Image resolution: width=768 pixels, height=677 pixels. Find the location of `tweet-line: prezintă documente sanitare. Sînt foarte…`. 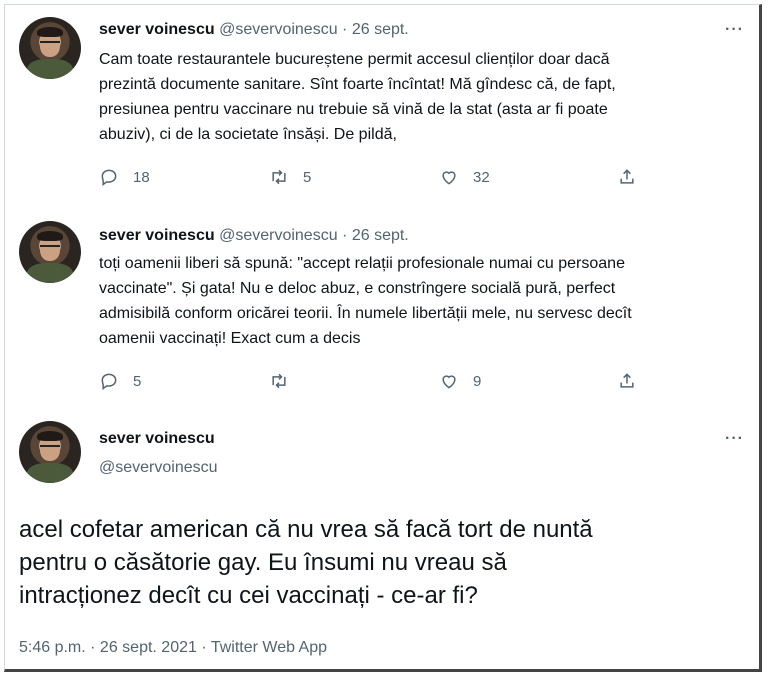

tweet-line: prezintă documente sanitare. Sînt foarte… is located at coordinates (357, 84).